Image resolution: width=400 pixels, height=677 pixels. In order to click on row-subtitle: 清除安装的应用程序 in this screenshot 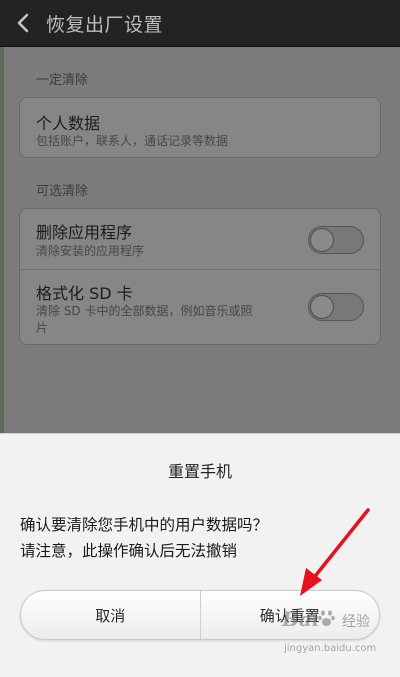, I will do `click(90, 251)`.